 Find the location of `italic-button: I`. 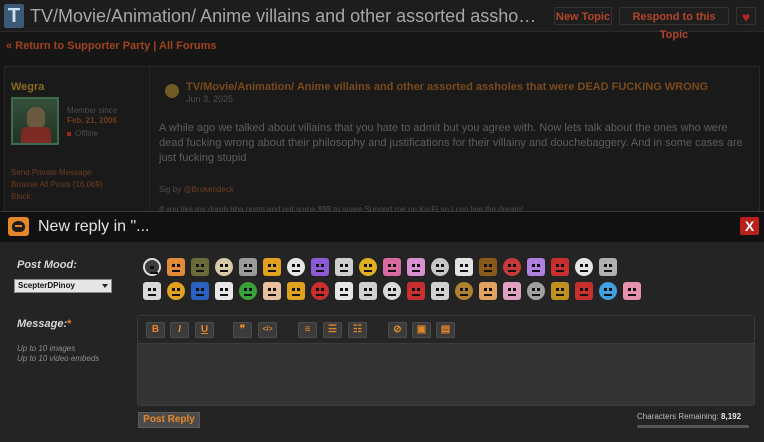

italic-button: I is located at coordinates (179, 330).